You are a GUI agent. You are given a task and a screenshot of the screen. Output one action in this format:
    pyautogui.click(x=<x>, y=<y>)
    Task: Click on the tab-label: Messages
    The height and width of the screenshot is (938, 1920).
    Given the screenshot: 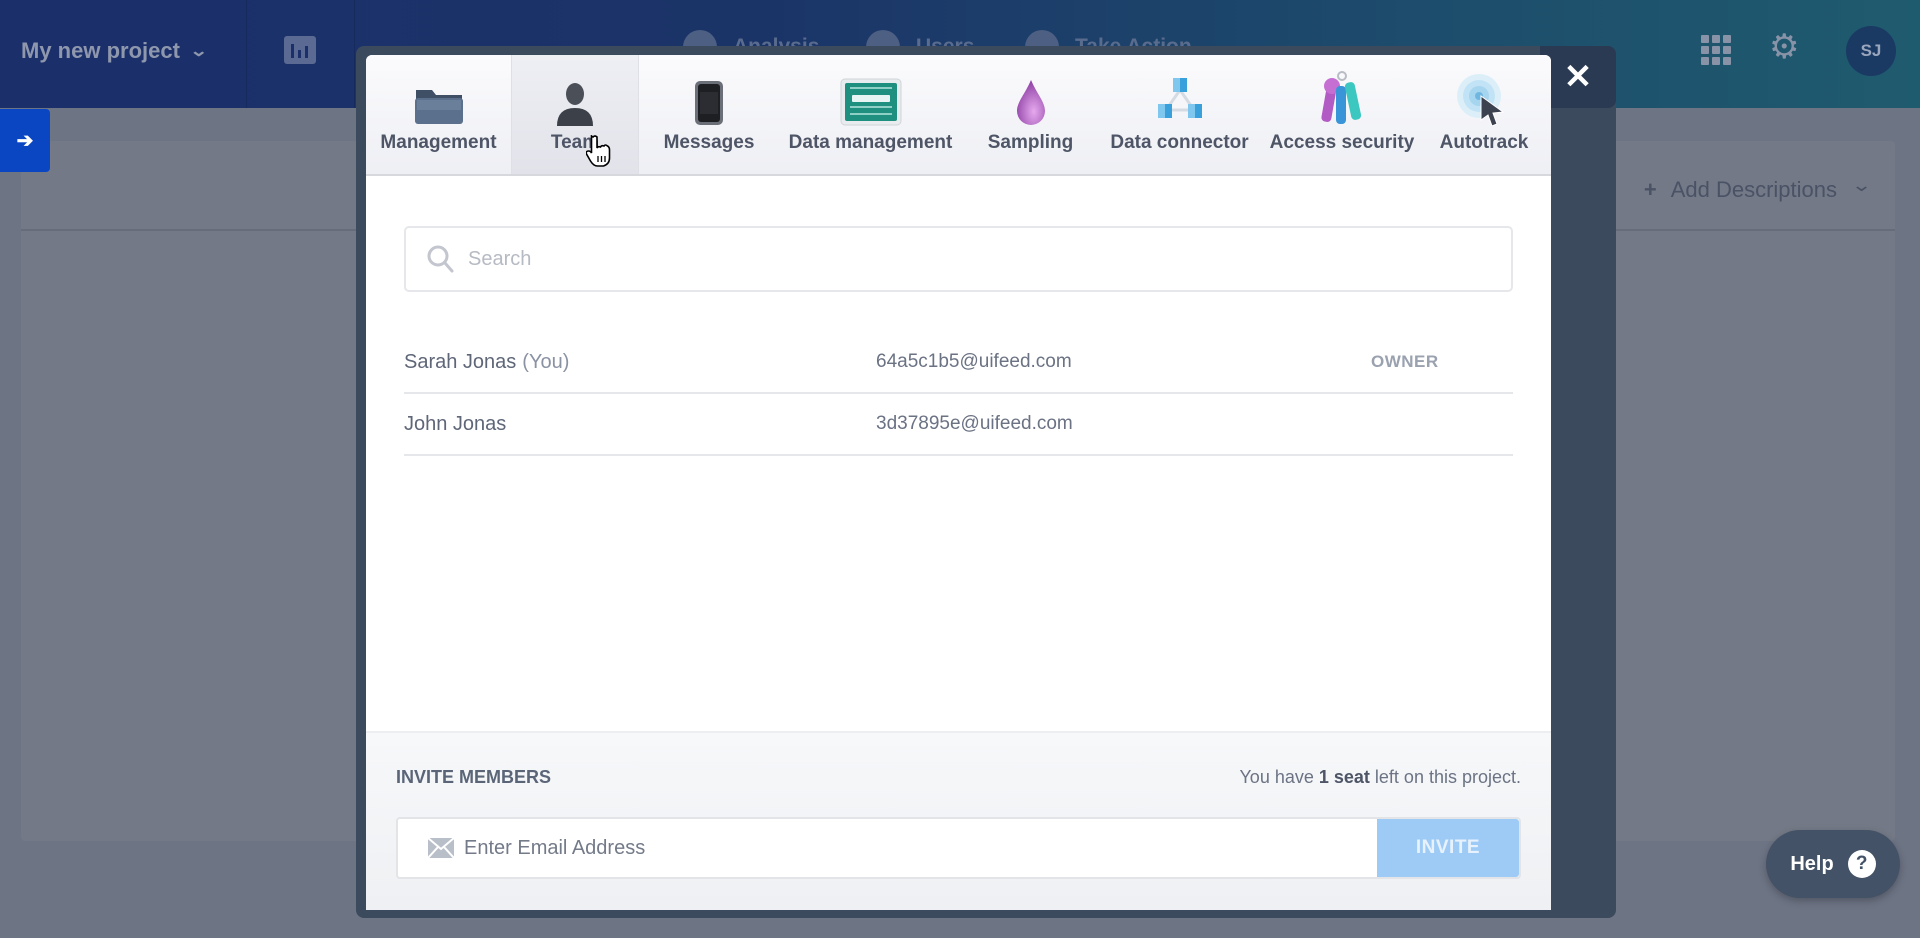 What is the action you would take?
    pyautogui.click(x=709, y=142)
    